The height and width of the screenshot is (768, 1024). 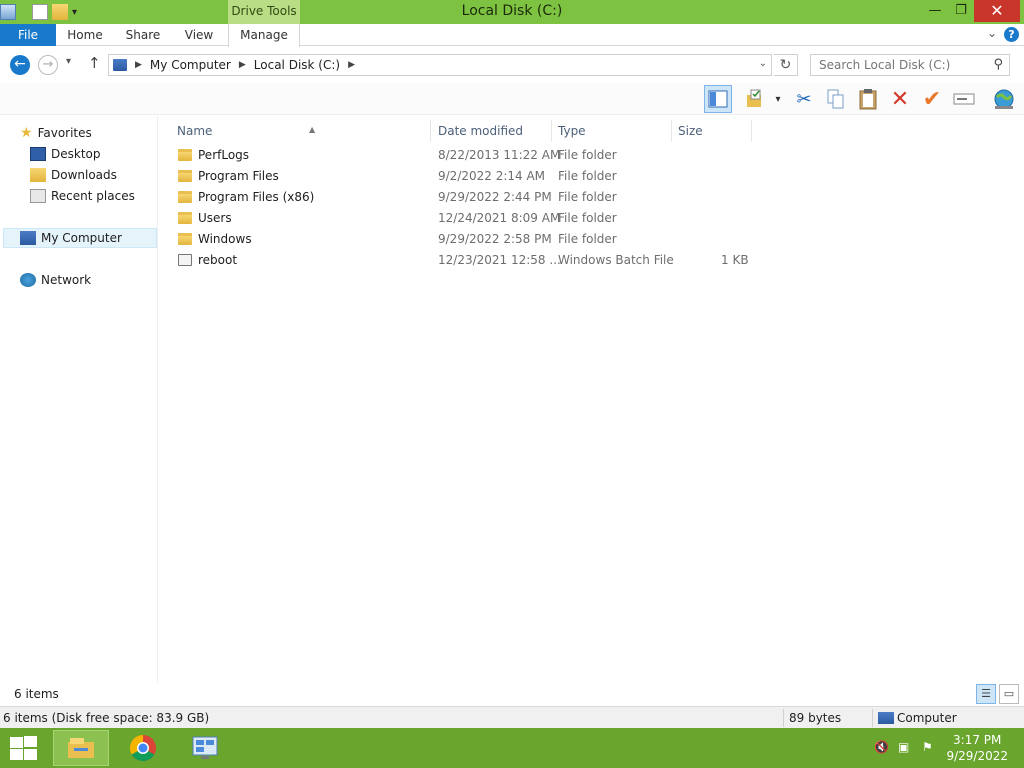 I want to click on recent-locations-dropdown: ▾, so click(x=68, y=61).